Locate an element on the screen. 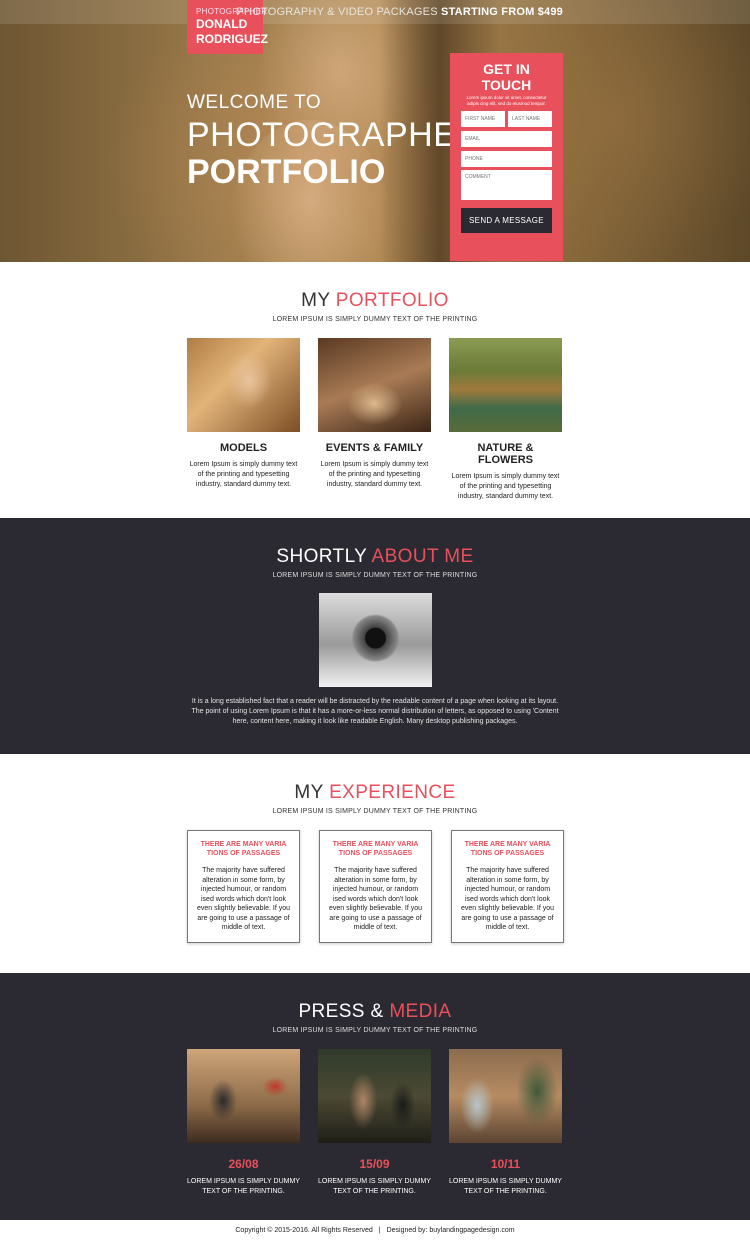 This screenshot has height=1243, width=750. press-title: PRESS & MEDIA is located at coordinates (375, 1012).